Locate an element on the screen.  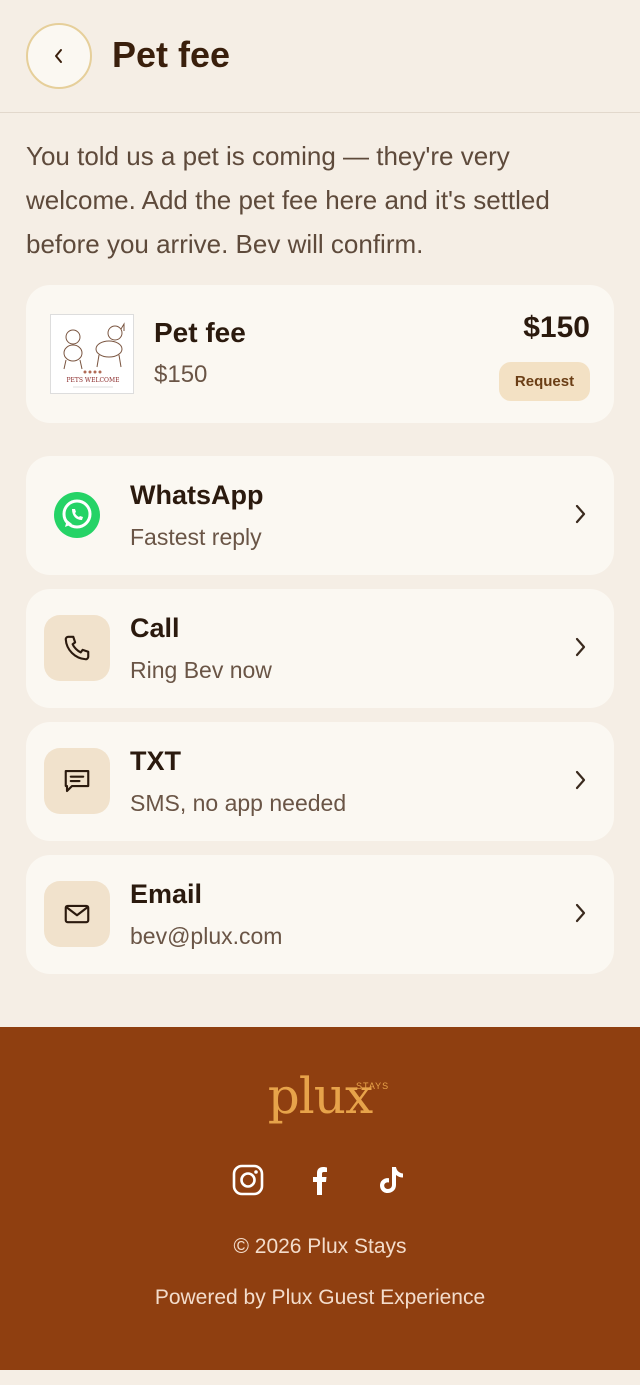
contact-whatsapp: WhatsApp Fastest reply is located at coordinates (320, 515).